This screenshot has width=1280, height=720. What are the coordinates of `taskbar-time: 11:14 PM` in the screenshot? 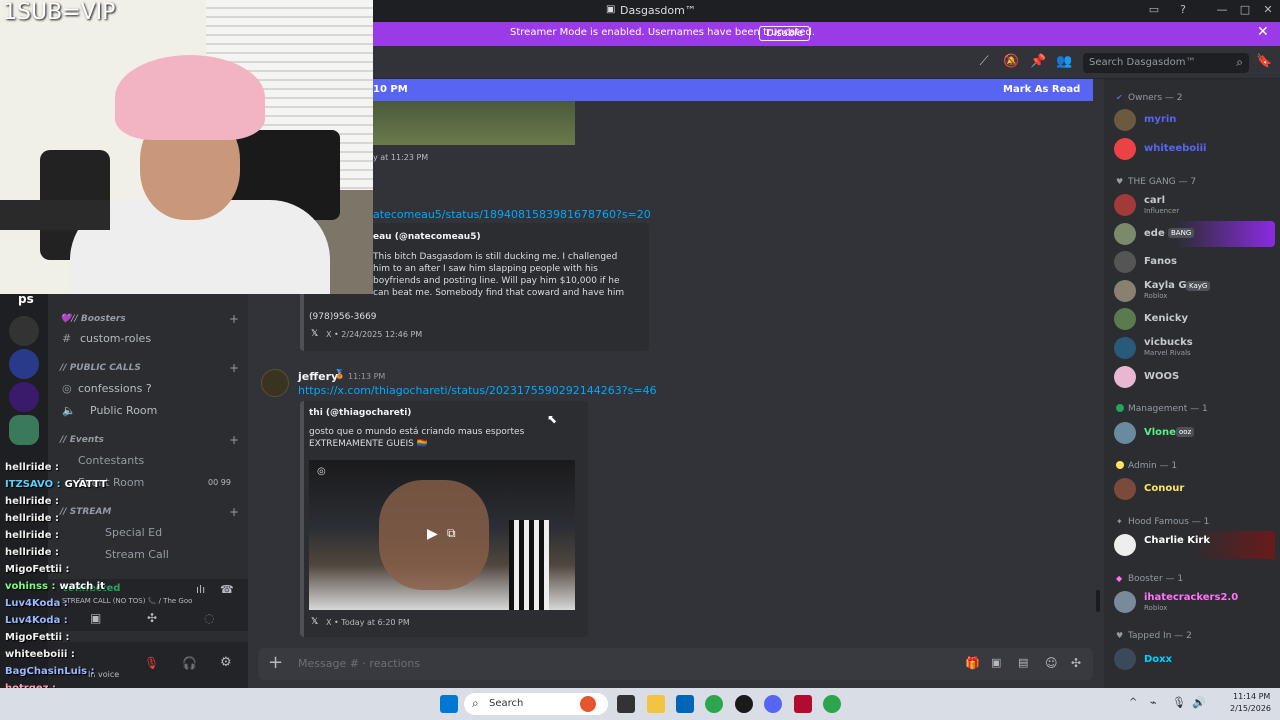 It's located at (1251, 696).